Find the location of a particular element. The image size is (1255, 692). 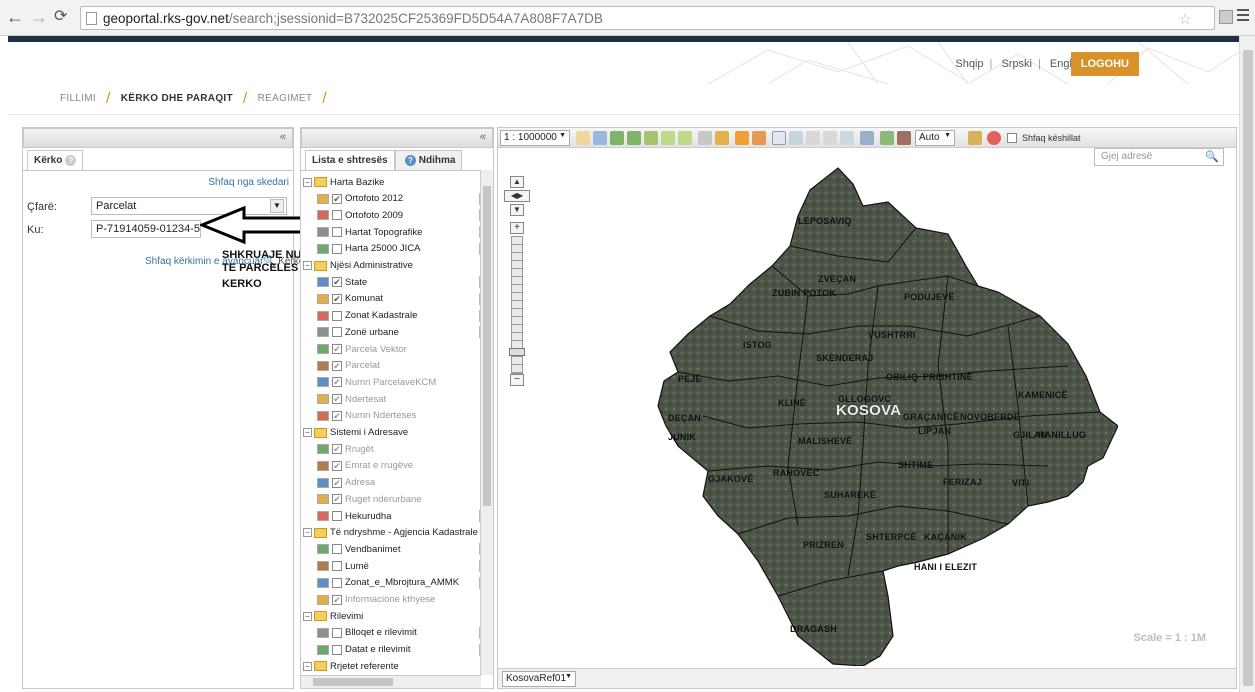

layer-item: ✔ Rrugët is located at coordinates (344, 449).